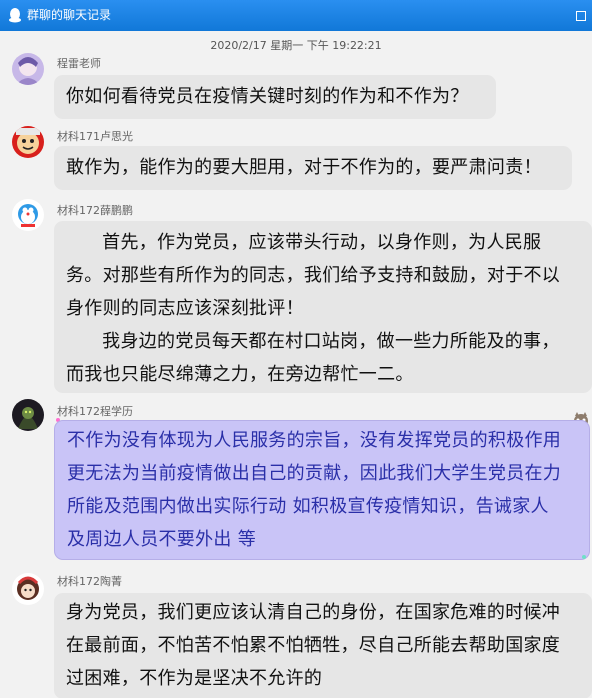 Image resolution: width=592 pixels, height=698 pixels. Describe the element at coordinates (89, 581) in the screenshot. I see `sender-name: 材科172陶菁` at that location.